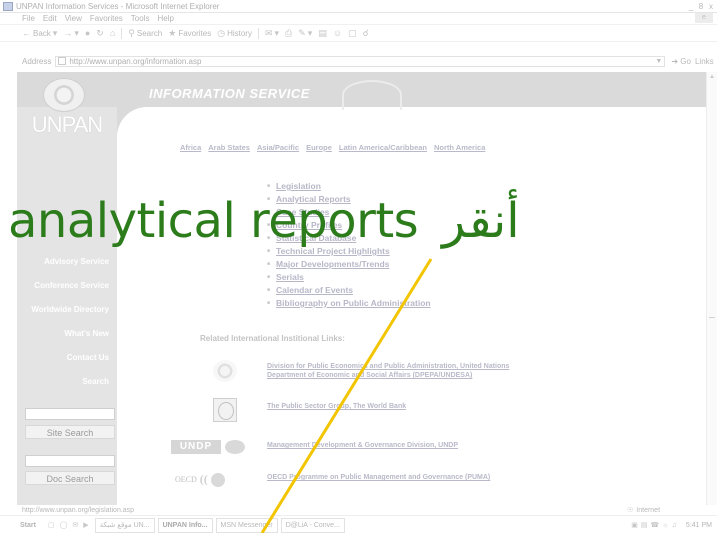 Image resolution: width=717 pixels, height=534 pixels. Describe the element at coordinates (674, 525) in the screenshot. I see `volume-icon: ♫` at that location.